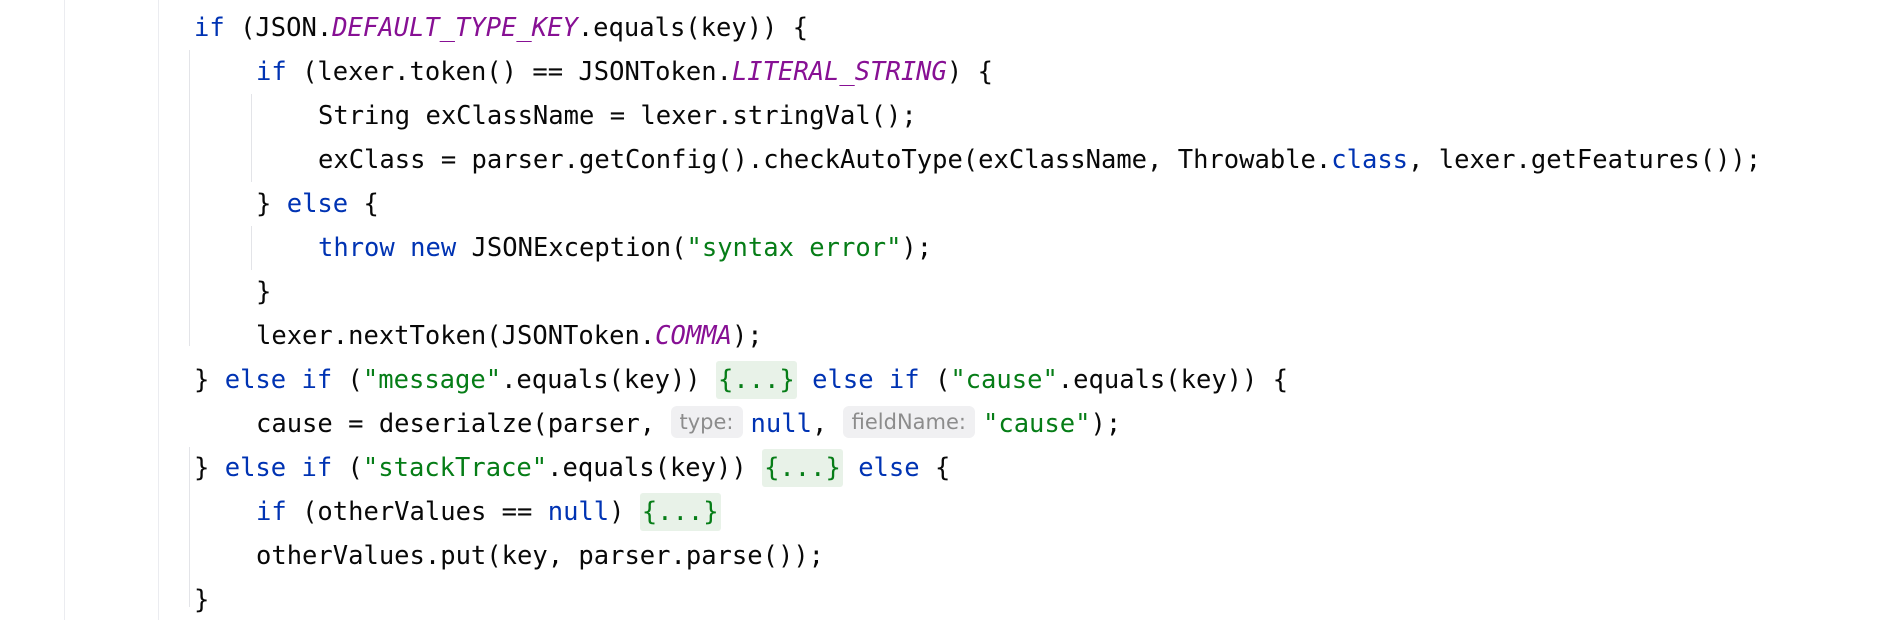  What do you see at coordinates (1585, 160) in the screenshot?
I see `code-text: , lexer.getFeatures());` at bounding box center [1585, 160].